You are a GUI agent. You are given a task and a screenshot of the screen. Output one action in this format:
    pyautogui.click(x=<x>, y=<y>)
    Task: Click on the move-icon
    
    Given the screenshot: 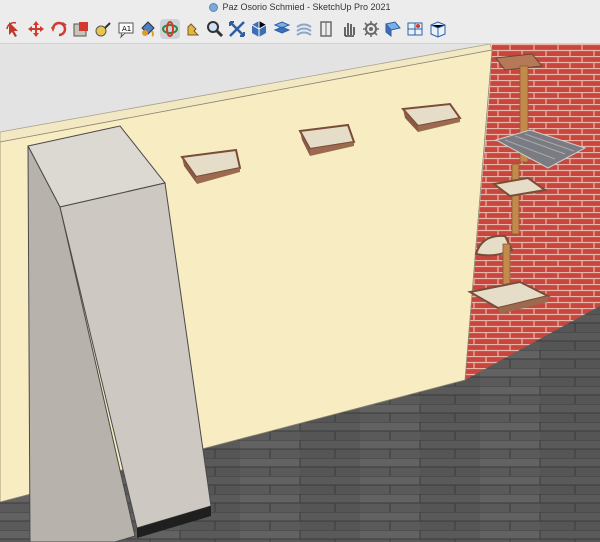 What is the action you would take?
    pyautogui.click(x=36, y=29)
    